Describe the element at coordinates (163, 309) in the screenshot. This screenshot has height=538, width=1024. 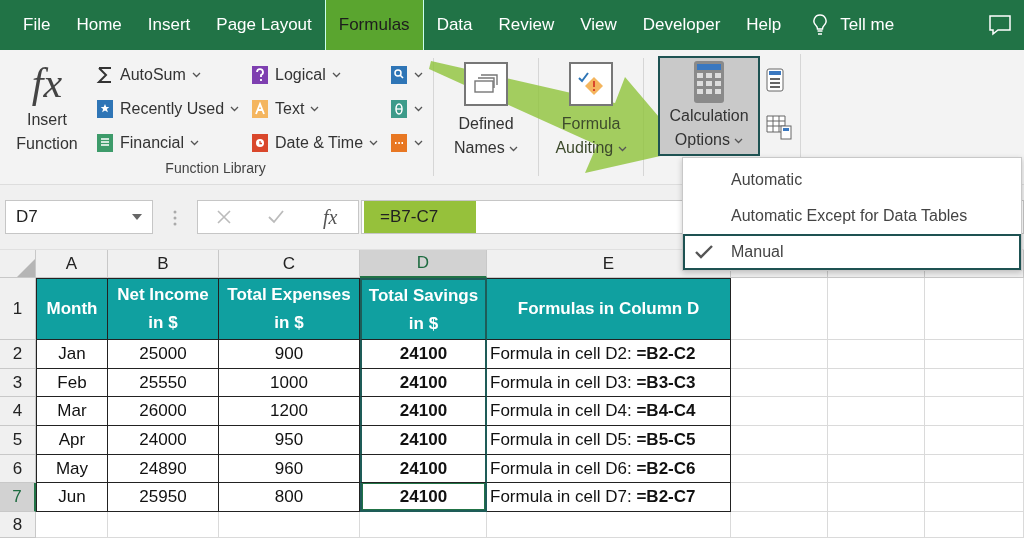
I see `column-heading: Net Income in $` at that location.